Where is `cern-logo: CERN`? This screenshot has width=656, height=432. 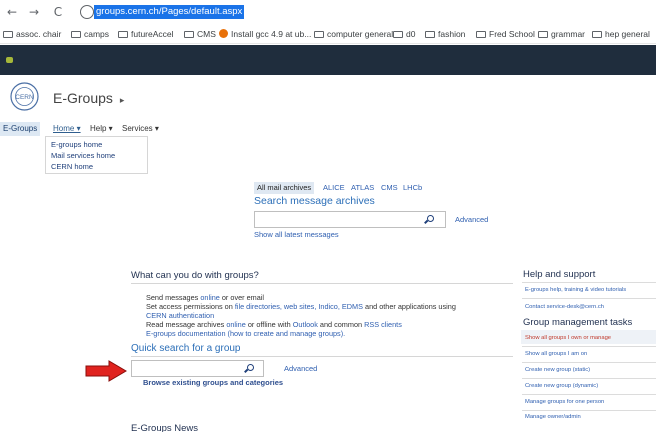
cern-logo: CERN is located at coordinates (24, 96).